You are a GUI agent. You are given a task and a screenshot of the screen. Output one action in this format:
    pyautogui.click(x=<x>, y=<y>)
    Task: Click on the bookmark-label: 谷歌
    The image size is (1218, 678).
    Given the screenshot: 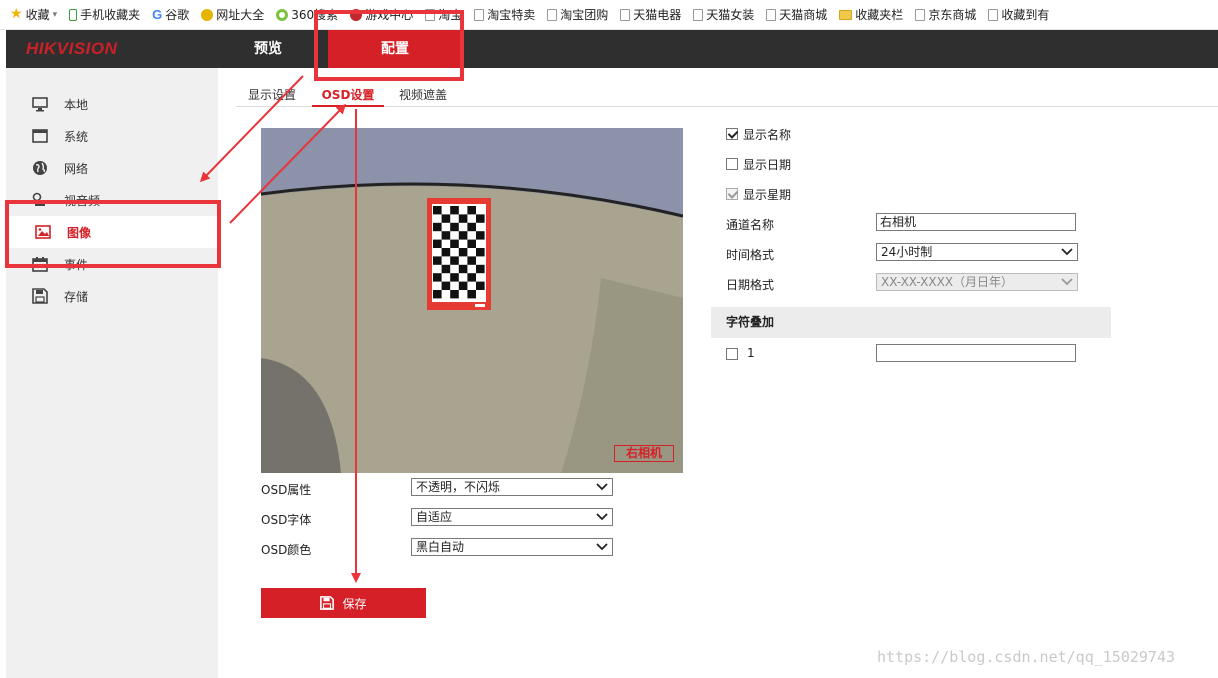 What is the action you would take?
    pyautogui.click(x=177, y=15)
    